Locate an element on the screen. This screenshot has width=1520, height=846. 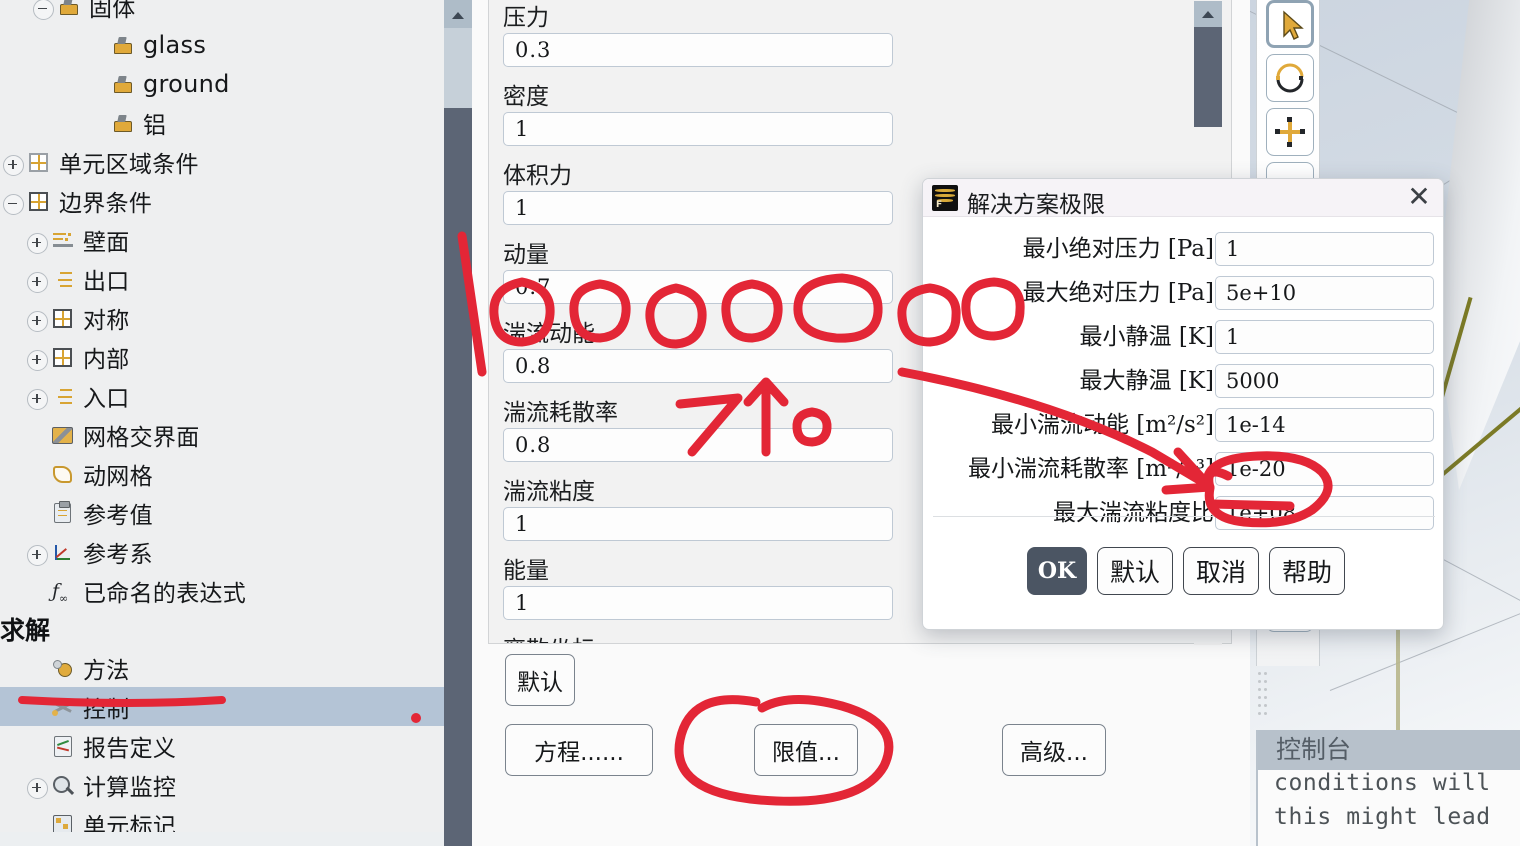
tree-item-0: 固体 is located at coordinates (222, 12).